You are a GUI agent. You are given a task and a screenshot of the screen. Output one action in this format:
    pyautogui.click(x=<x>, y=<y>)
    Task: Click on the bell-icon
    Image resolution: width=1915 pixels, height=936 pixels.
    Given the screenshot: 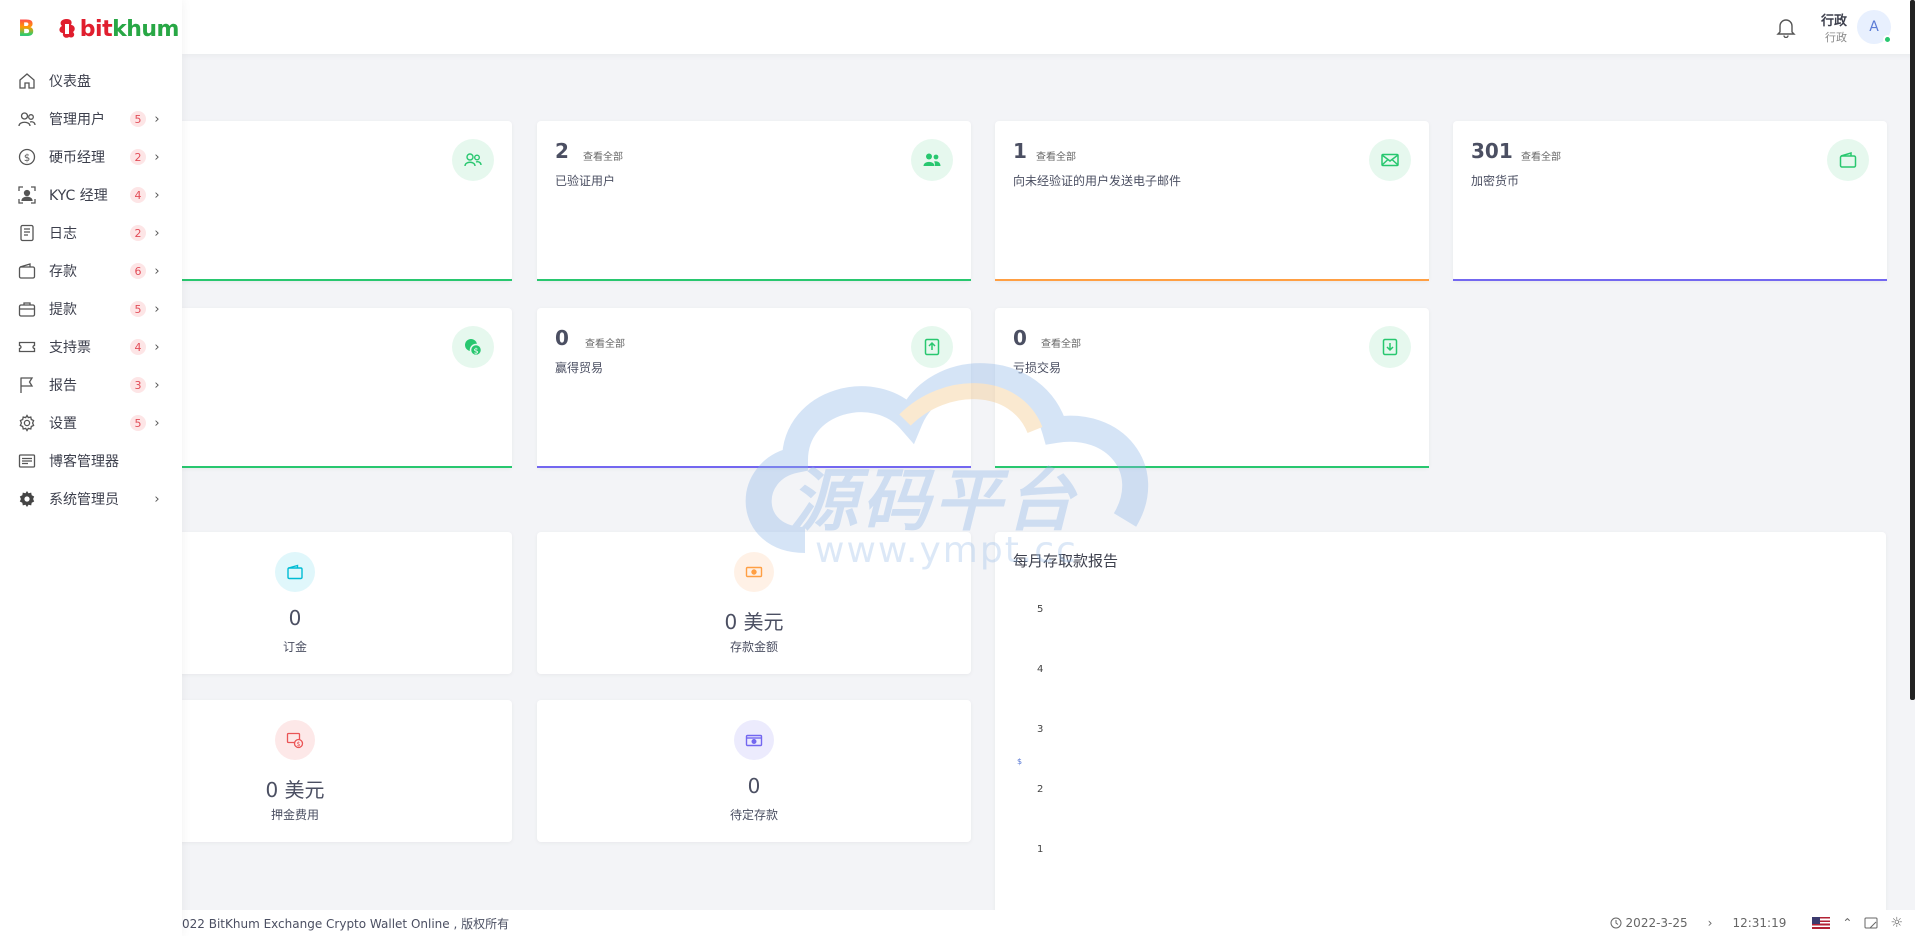 What is the action you would take?
    pyautogui.click(x=1786, y=27)
    